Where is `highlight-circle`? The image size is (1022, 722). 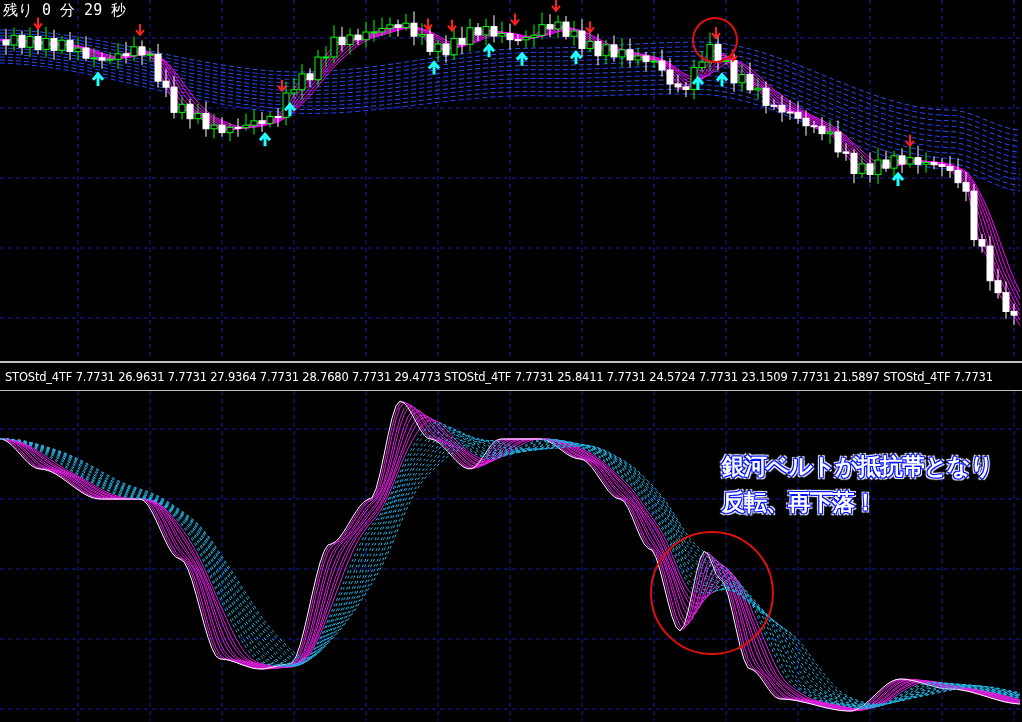 highlight-circle is located at coordinates (715, 40).